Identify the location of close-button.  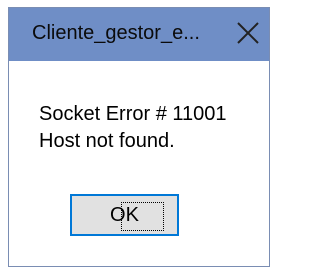
(249, 33).